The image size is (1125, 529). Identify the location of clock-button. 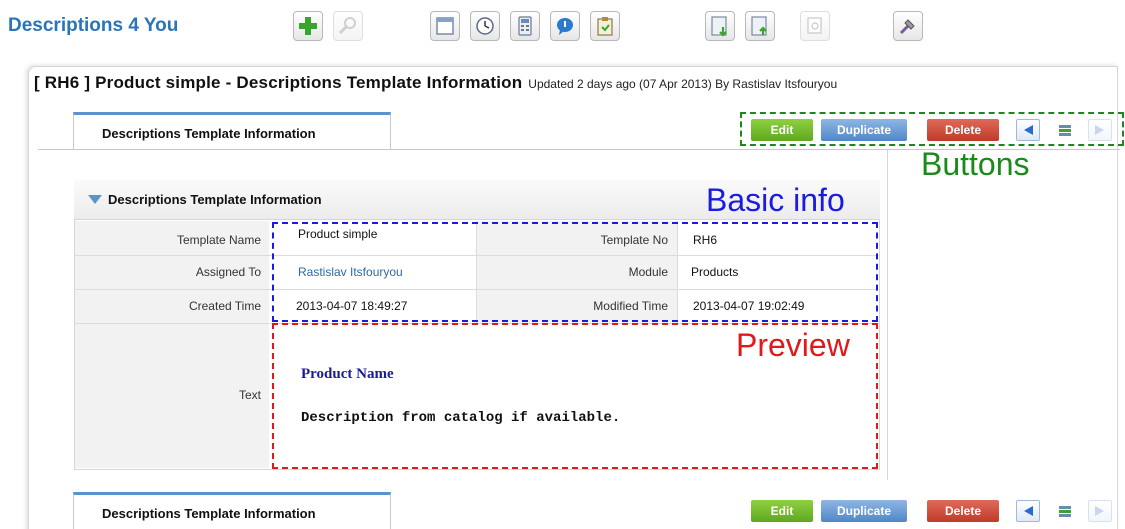
(485, 26).